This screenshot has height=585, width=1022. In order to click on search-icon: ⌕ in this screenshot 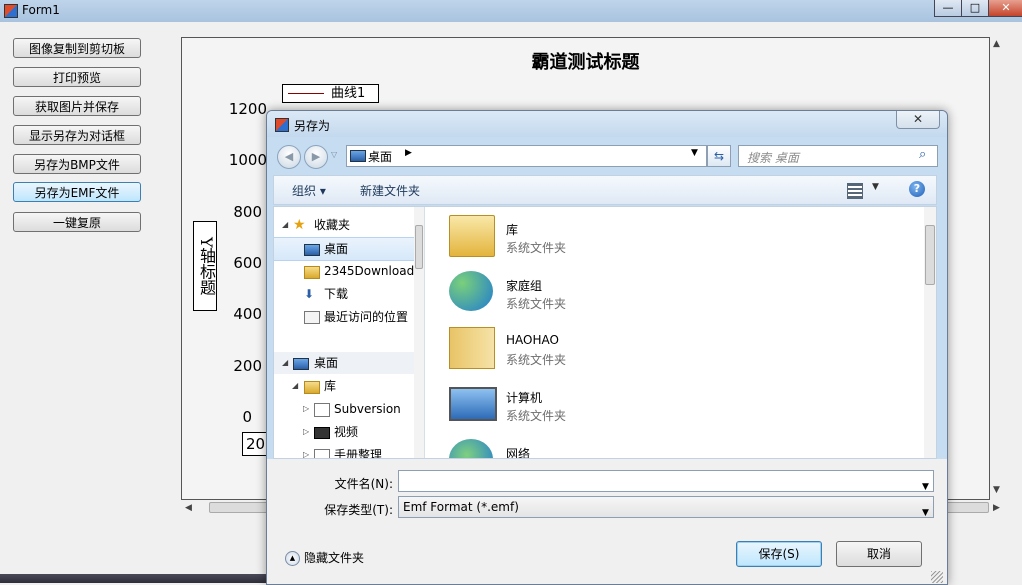, I will do `click(922, 154)`.